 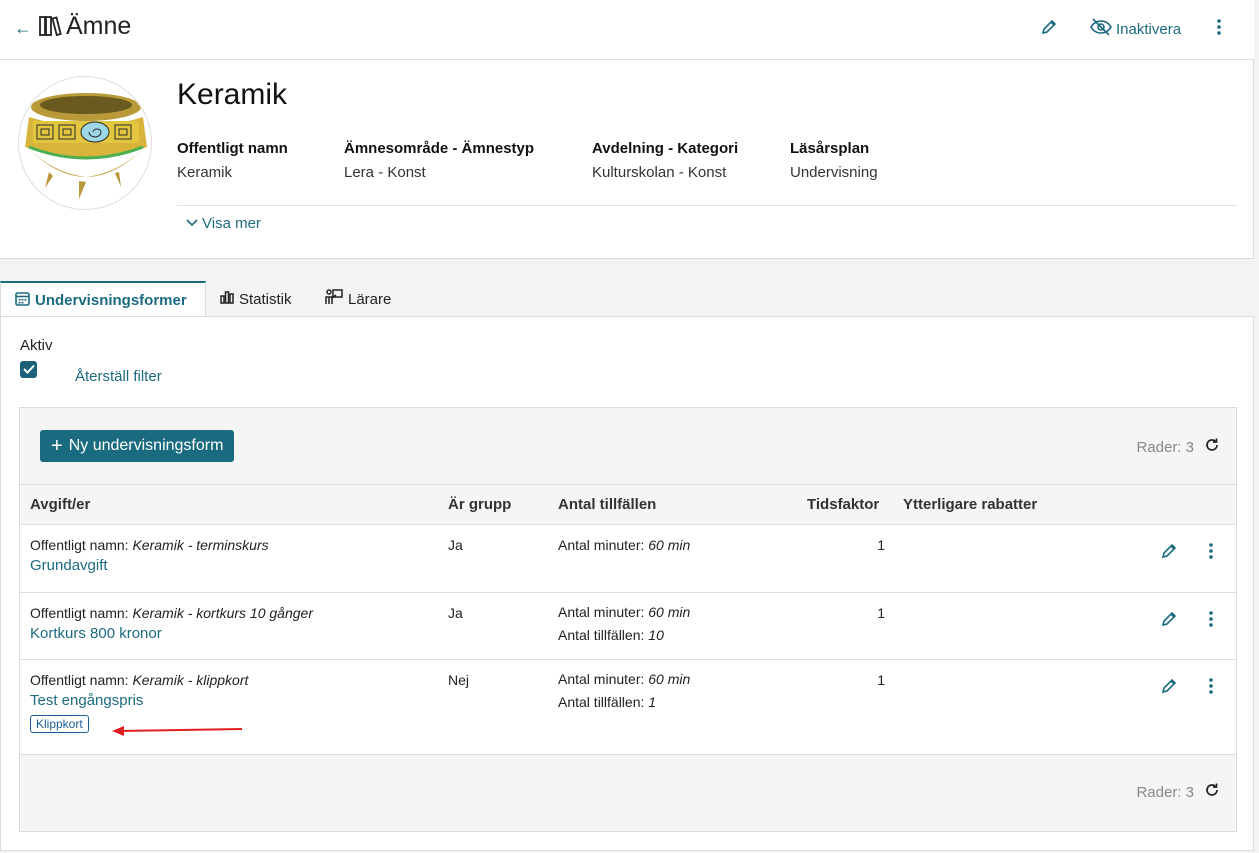 What do you see at coordinates (118, 376) in the screenshot?
I see `reset-filter-link: Återställ filter` at bounding box center [118, 376].